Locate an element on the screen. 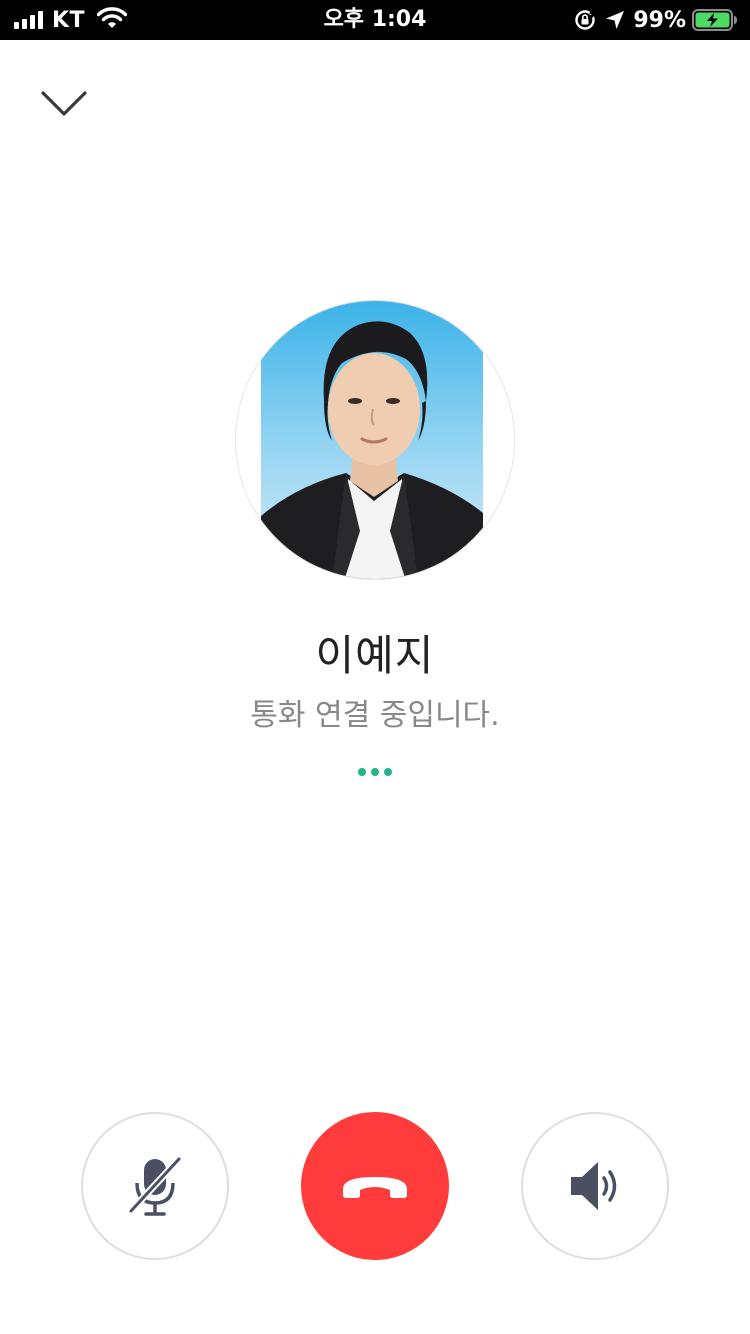  mute-button is located at coordinates (155, 1186).